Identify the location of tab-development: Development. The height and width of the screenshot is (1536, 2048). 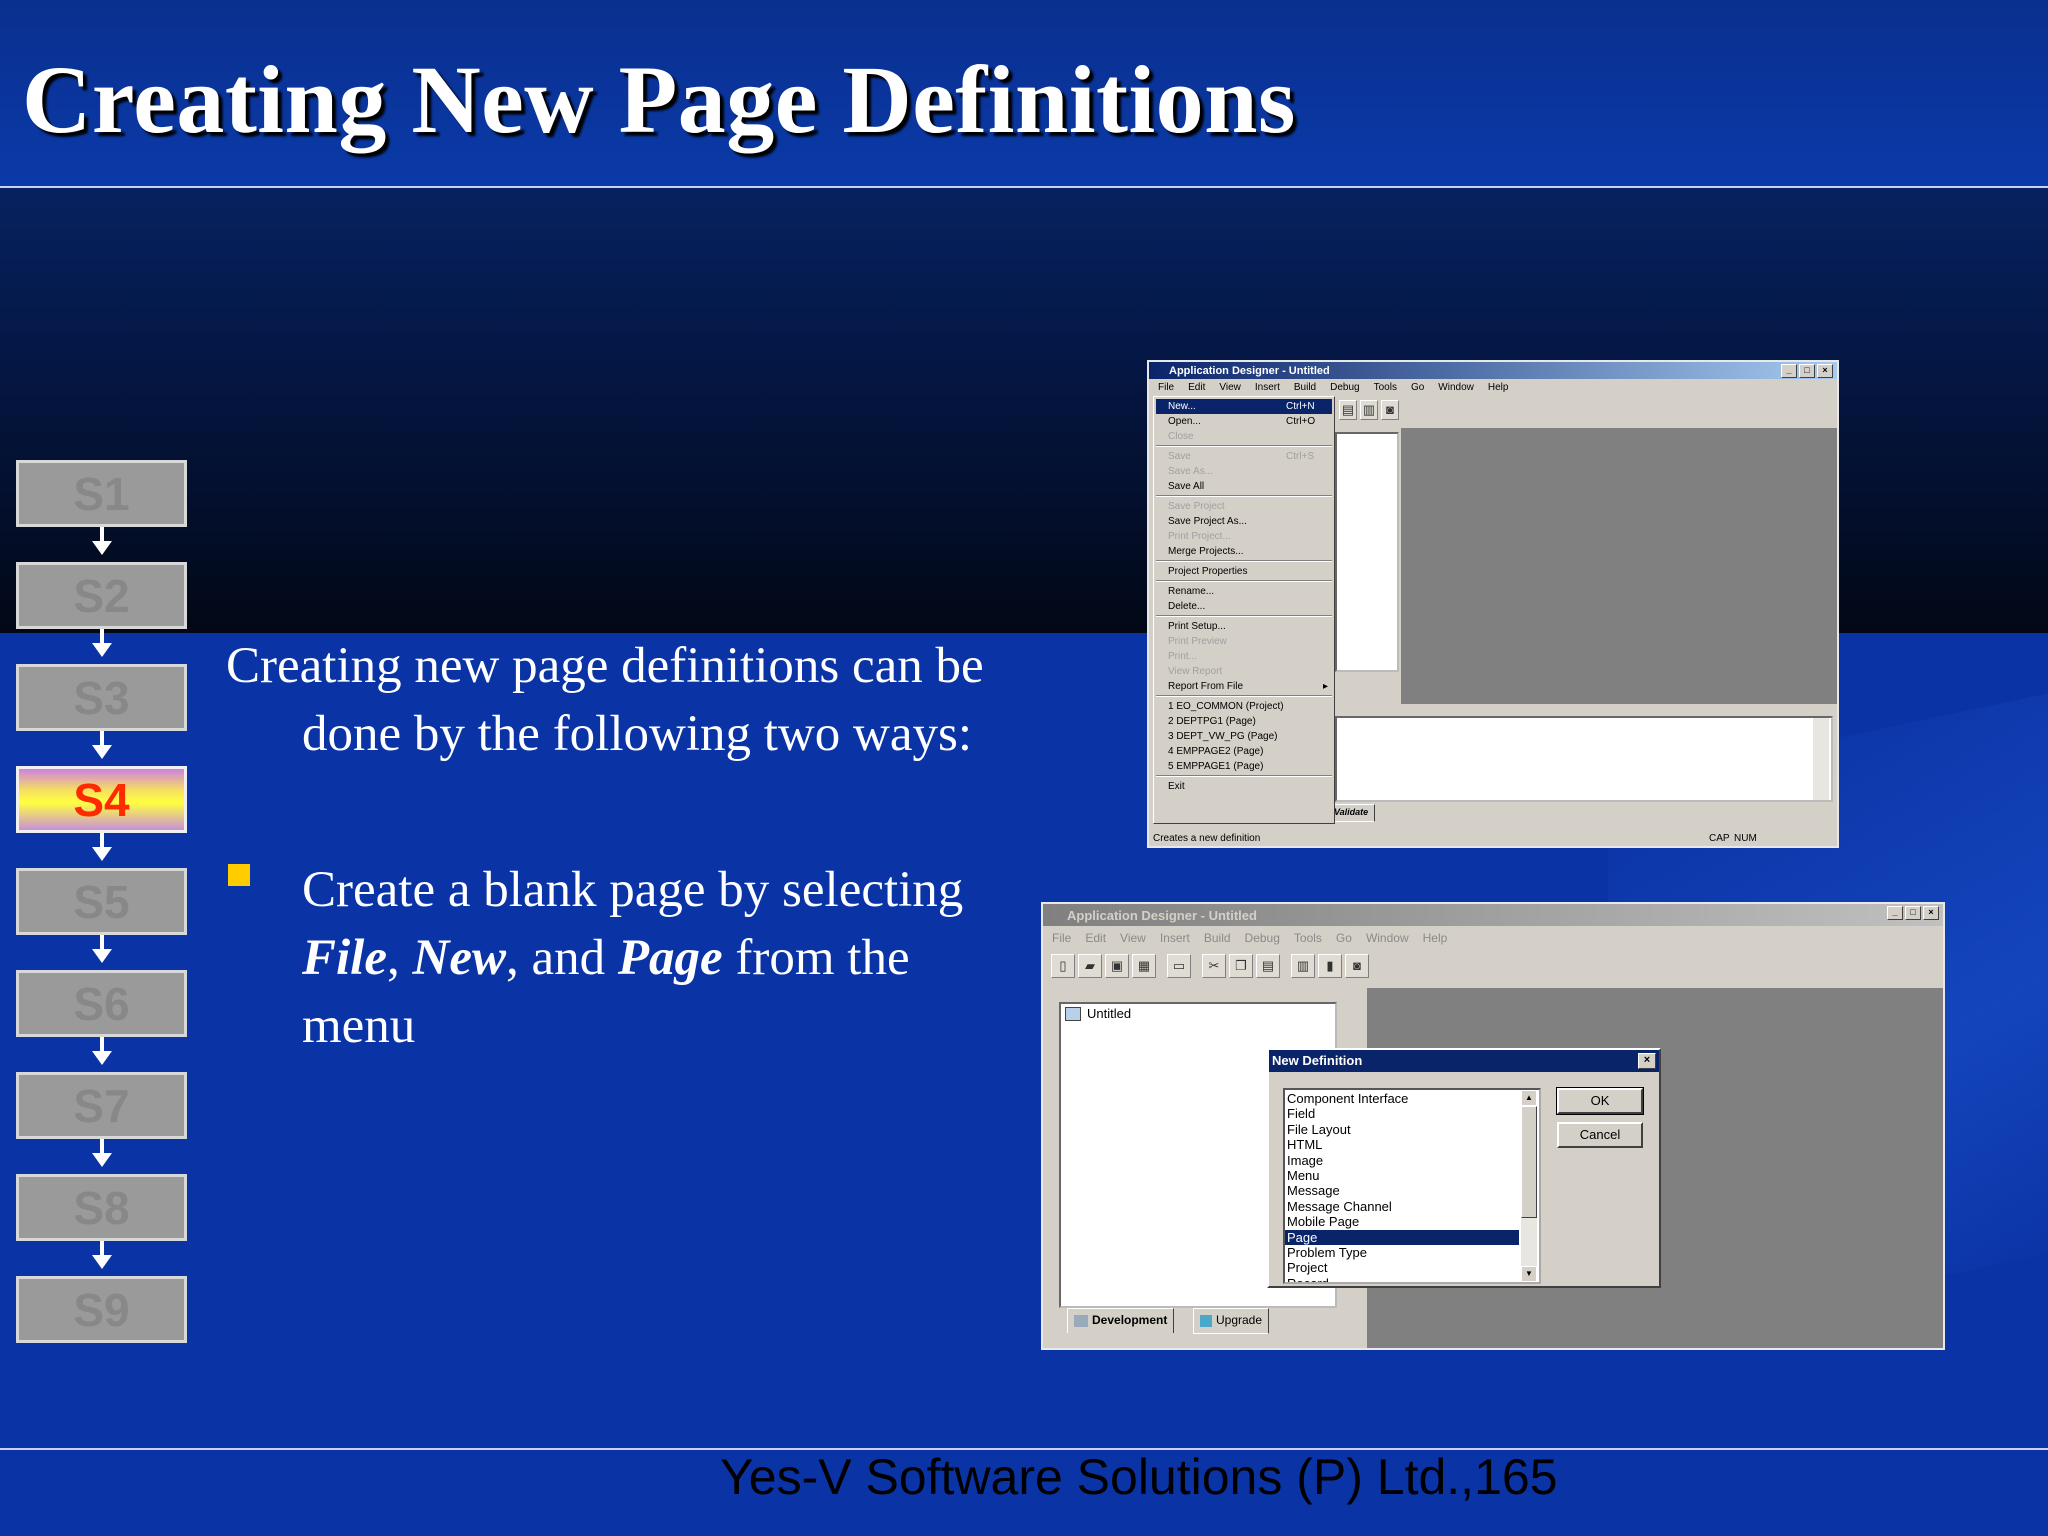
(1121, 1320).